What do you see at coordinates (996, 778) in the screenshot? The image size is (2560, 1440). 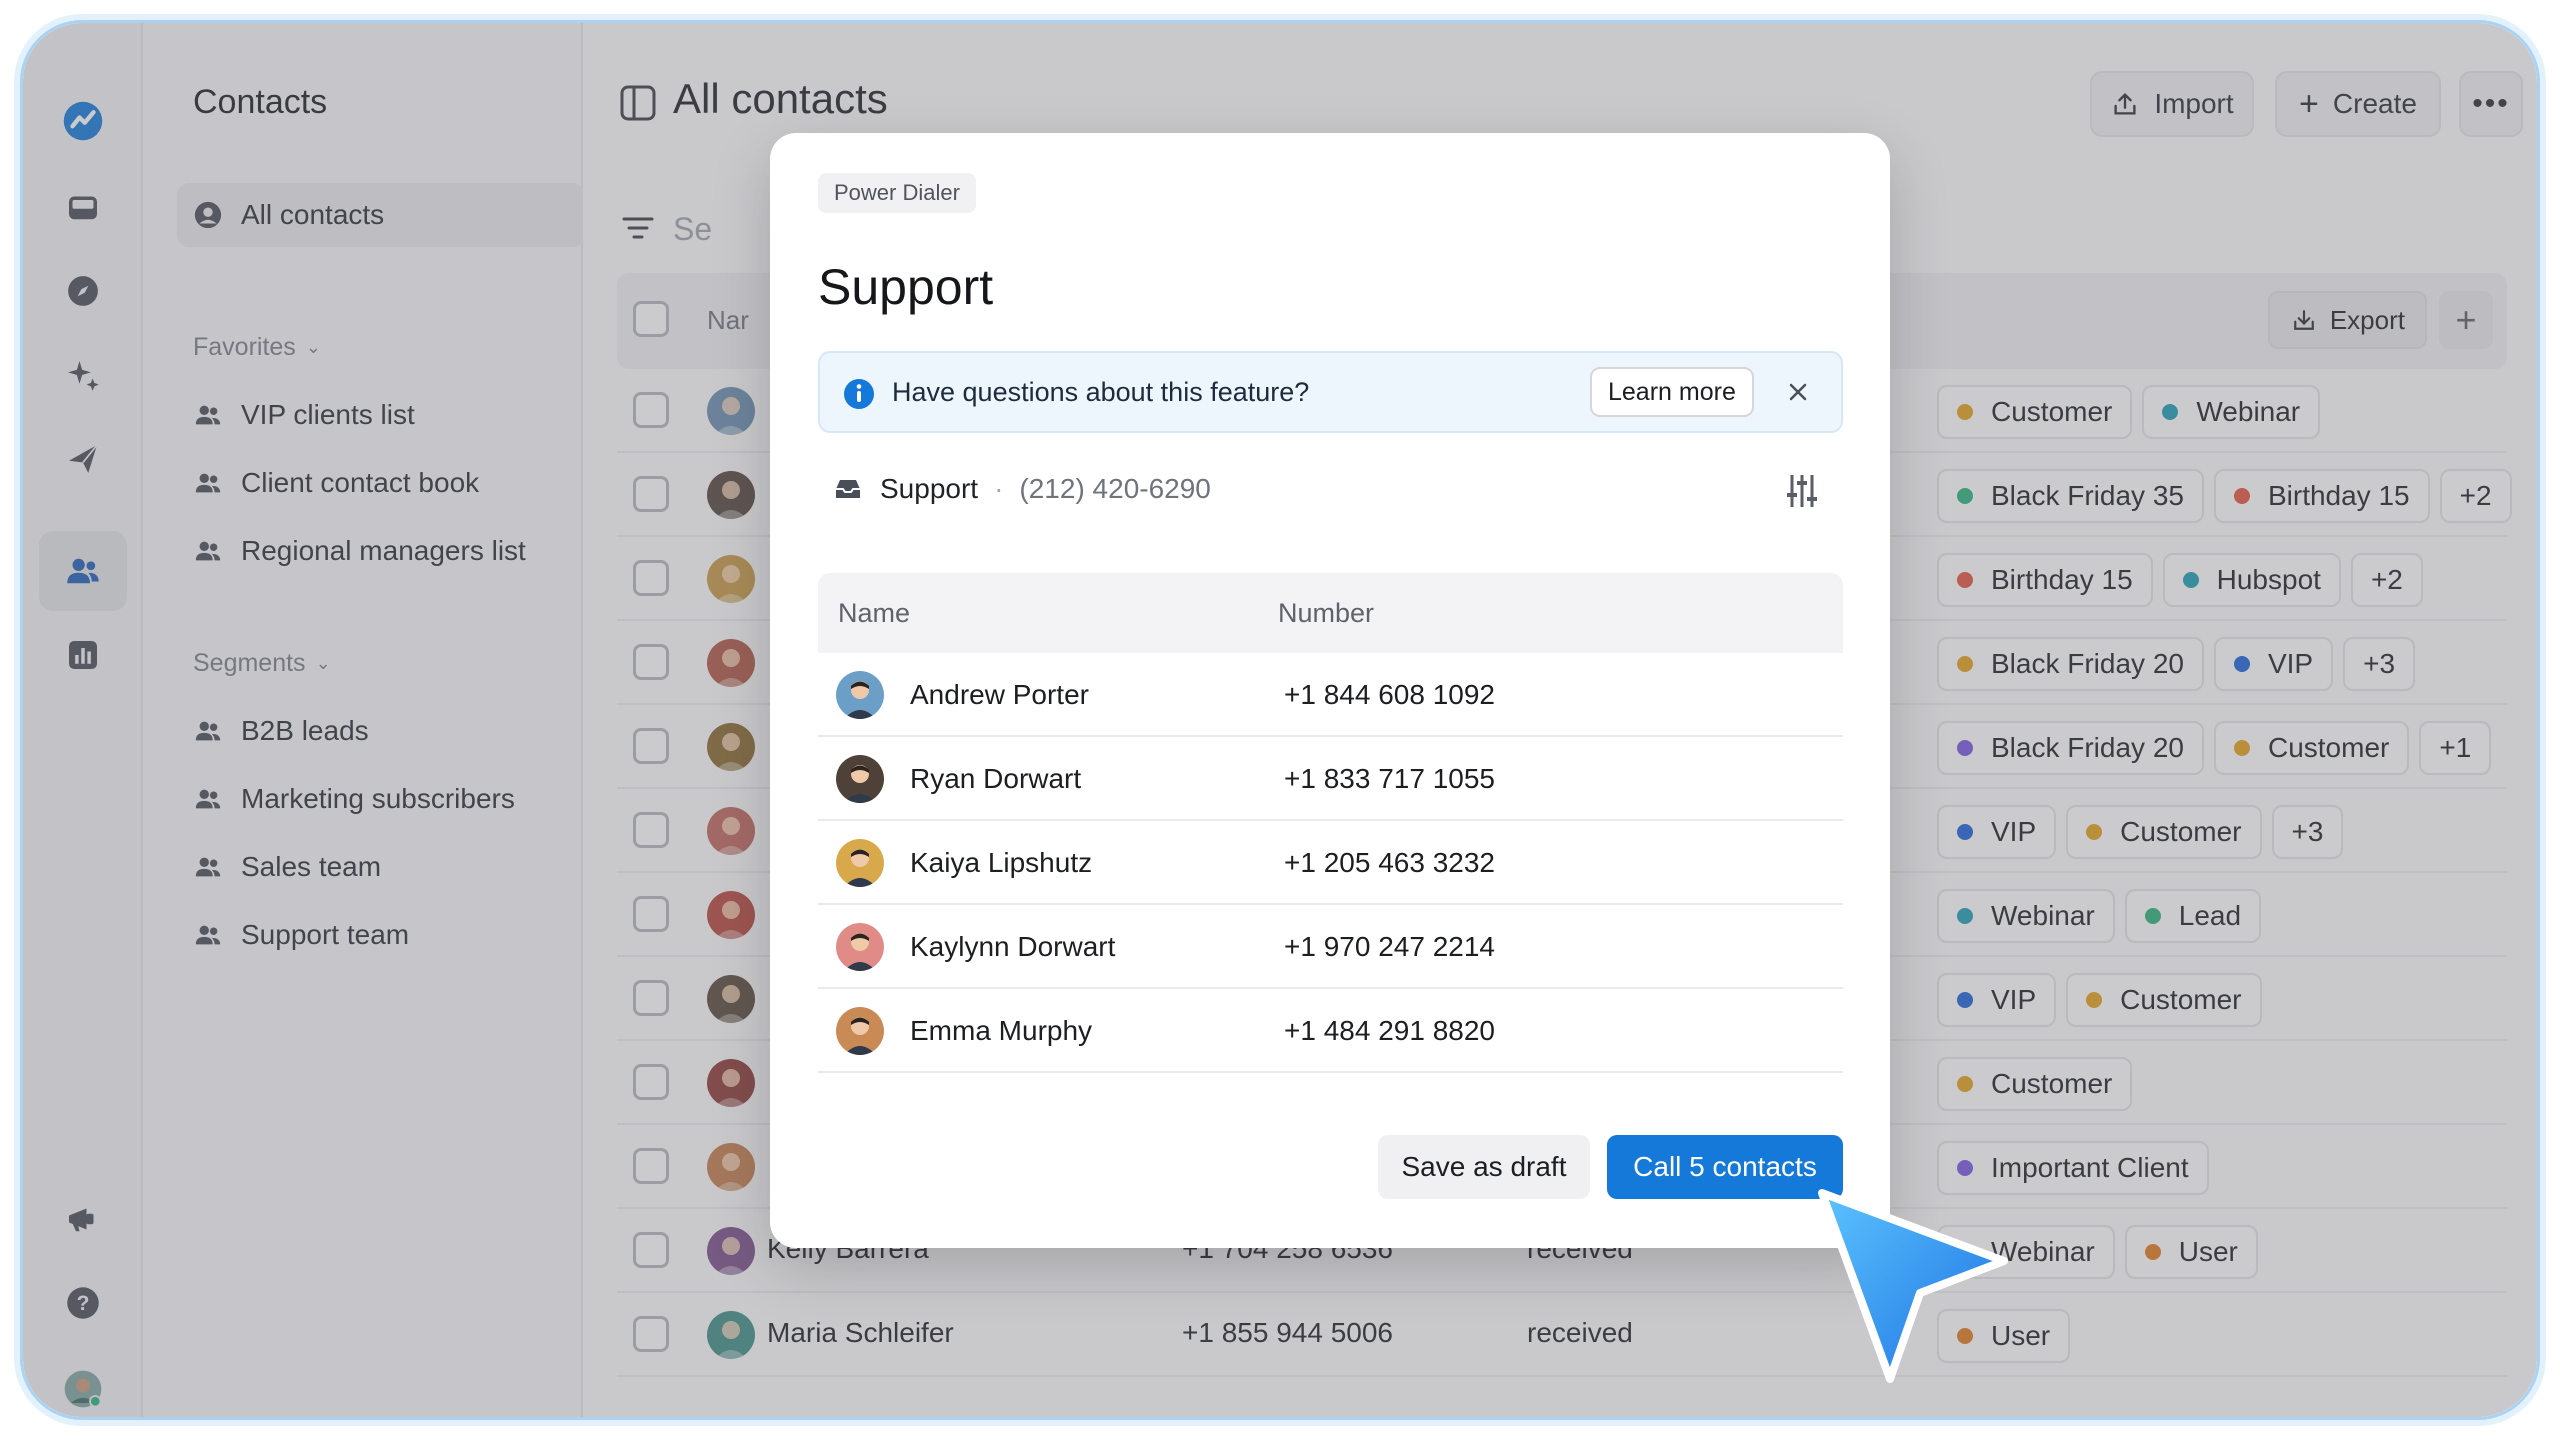 I see `modal-contact-name: Ryan Dorwart` at bounding box center [996, 778].